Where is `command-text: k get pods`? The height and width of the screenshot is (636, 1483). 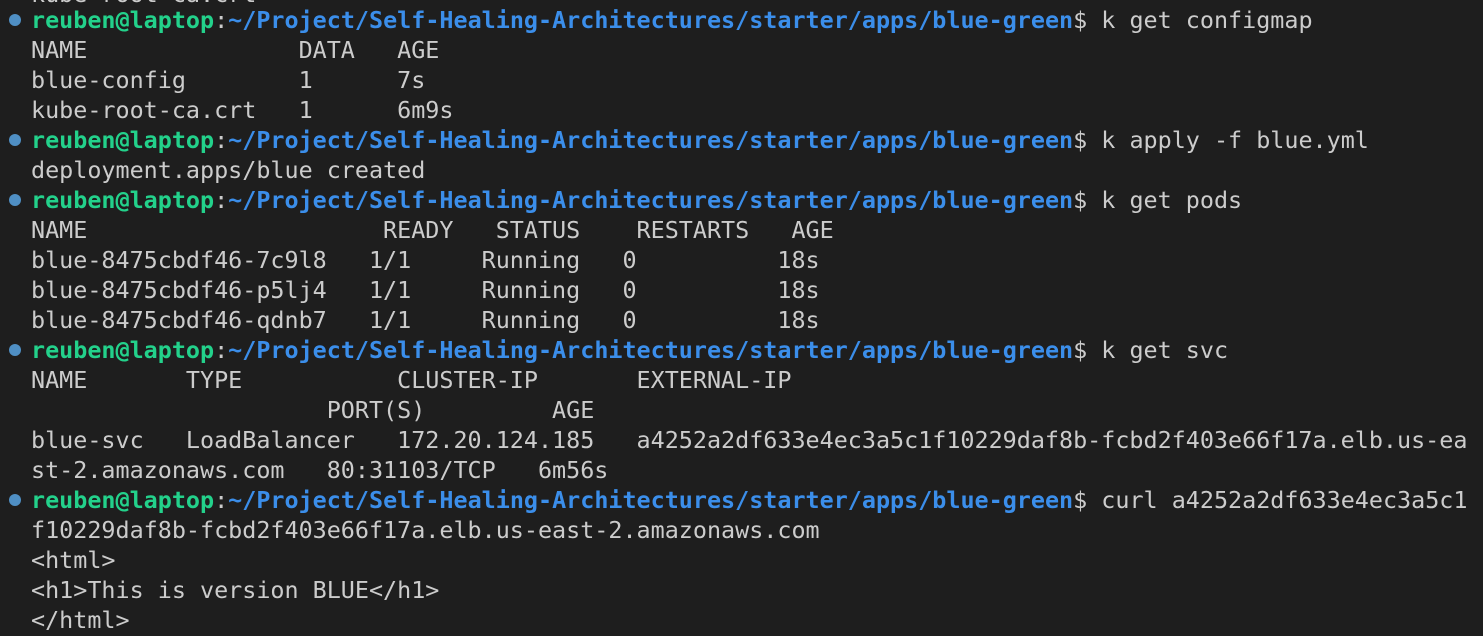 command-text: k get pods is located at coordinates (1172, 200).